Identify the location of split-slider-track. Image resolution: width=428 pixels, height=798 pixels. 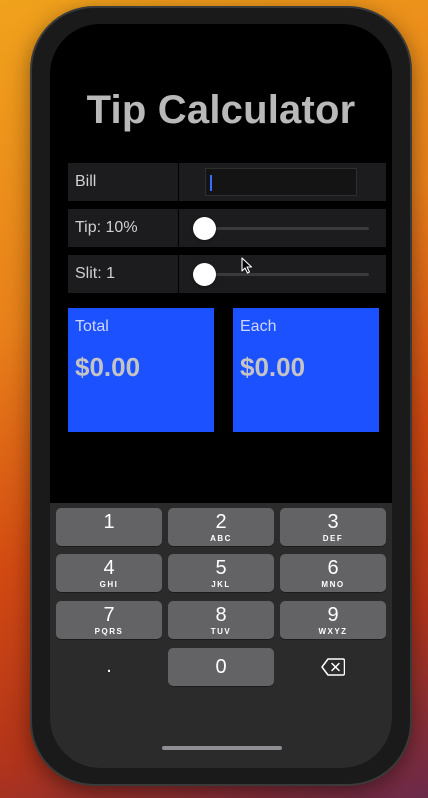
(283, 274).